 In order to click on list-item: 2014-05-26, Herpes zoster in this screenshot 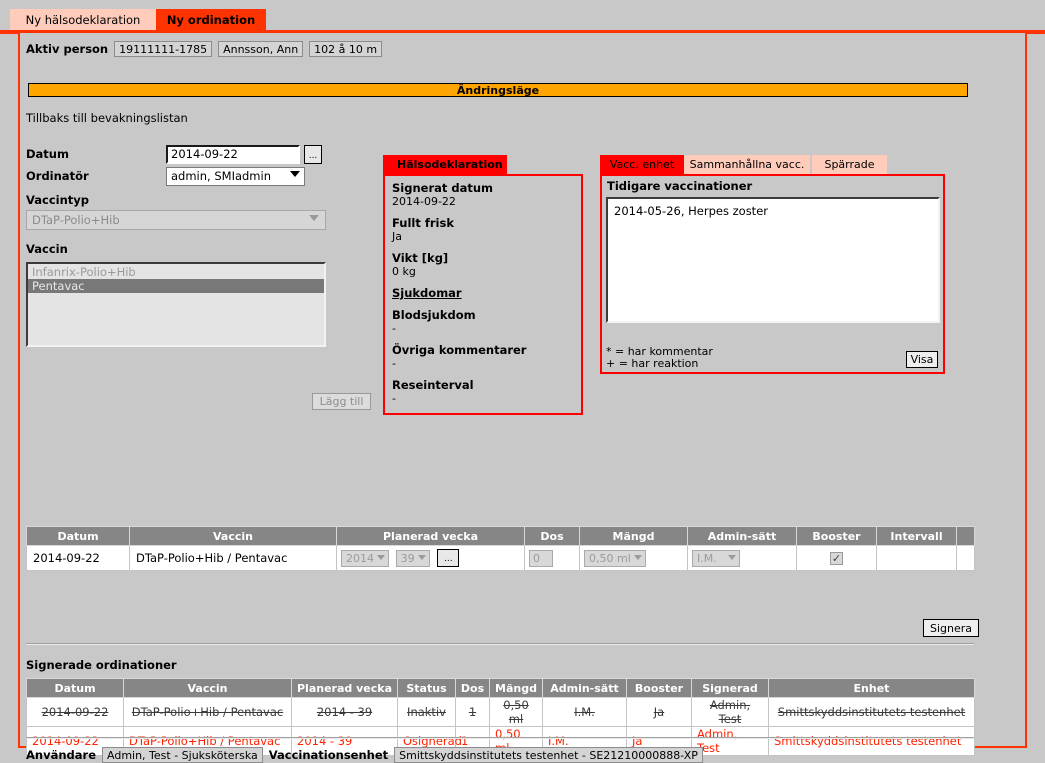, I will do `click(773, 211)`.